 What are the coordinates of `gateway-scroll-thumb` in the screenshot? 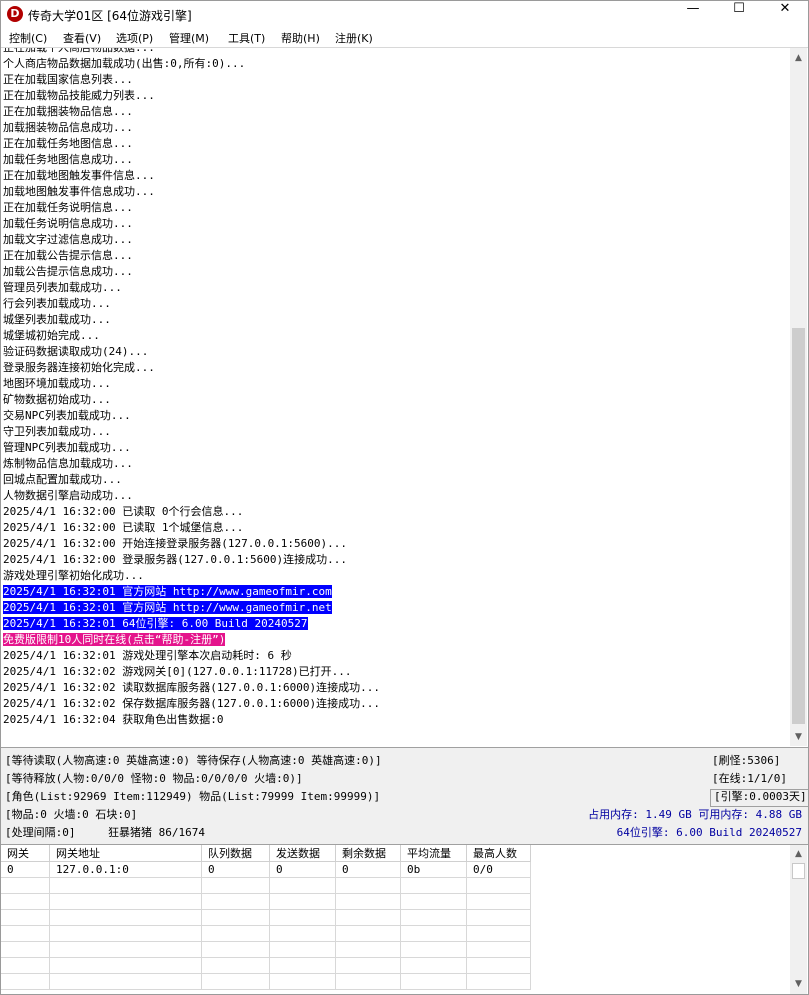 It's located at (798, 871).